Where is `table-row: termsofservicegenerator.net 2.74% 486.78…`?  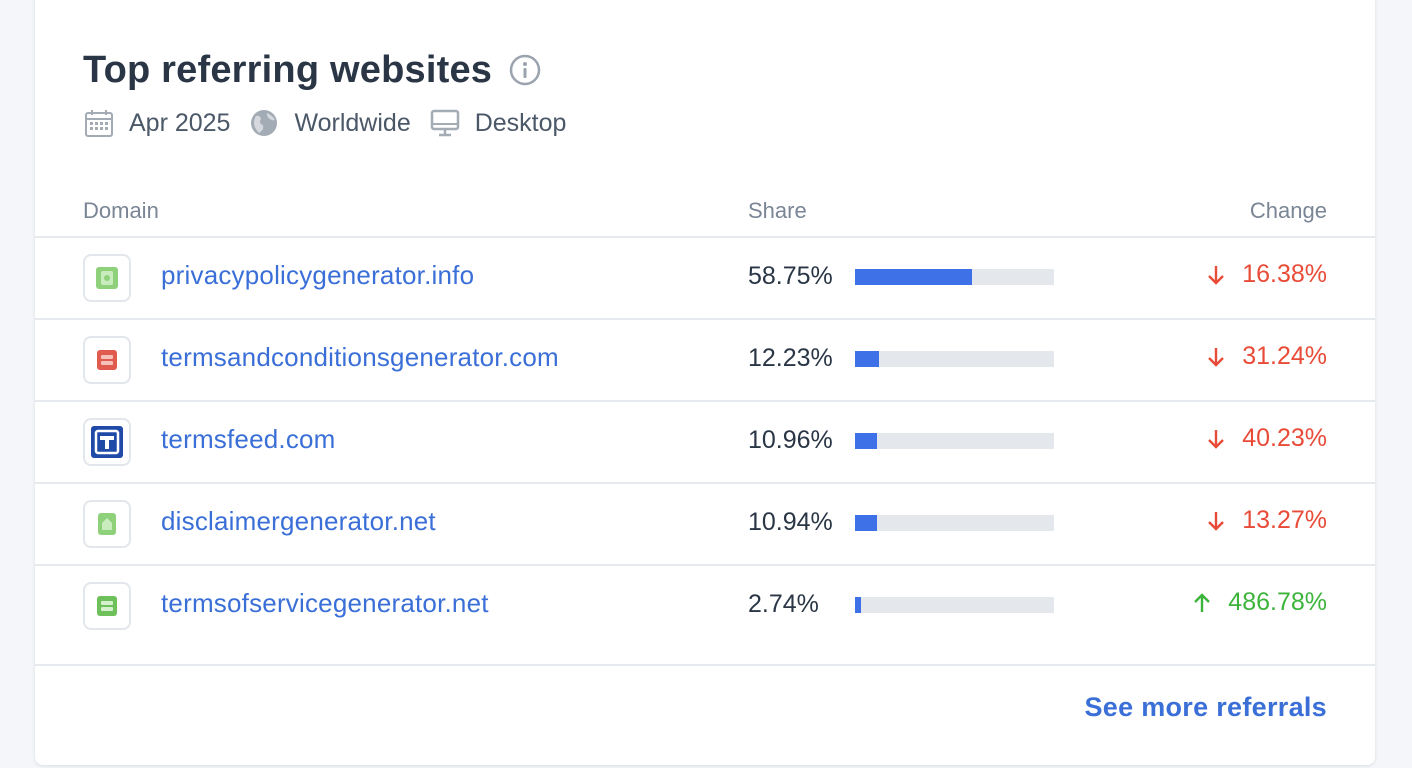
table-row: termsofservicegenerator.net 2.74% 486.78… is located at coordinates (705, 616).